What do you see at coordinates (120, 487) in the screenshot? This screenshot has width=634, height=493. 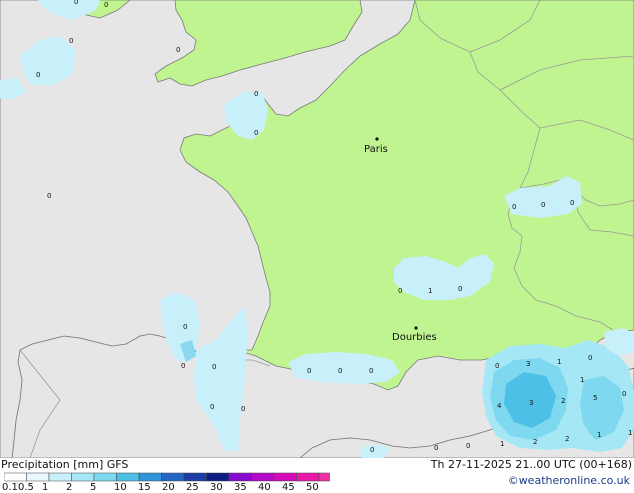 I see `legend-tick-label: 10` at bounding box center [120, 487].